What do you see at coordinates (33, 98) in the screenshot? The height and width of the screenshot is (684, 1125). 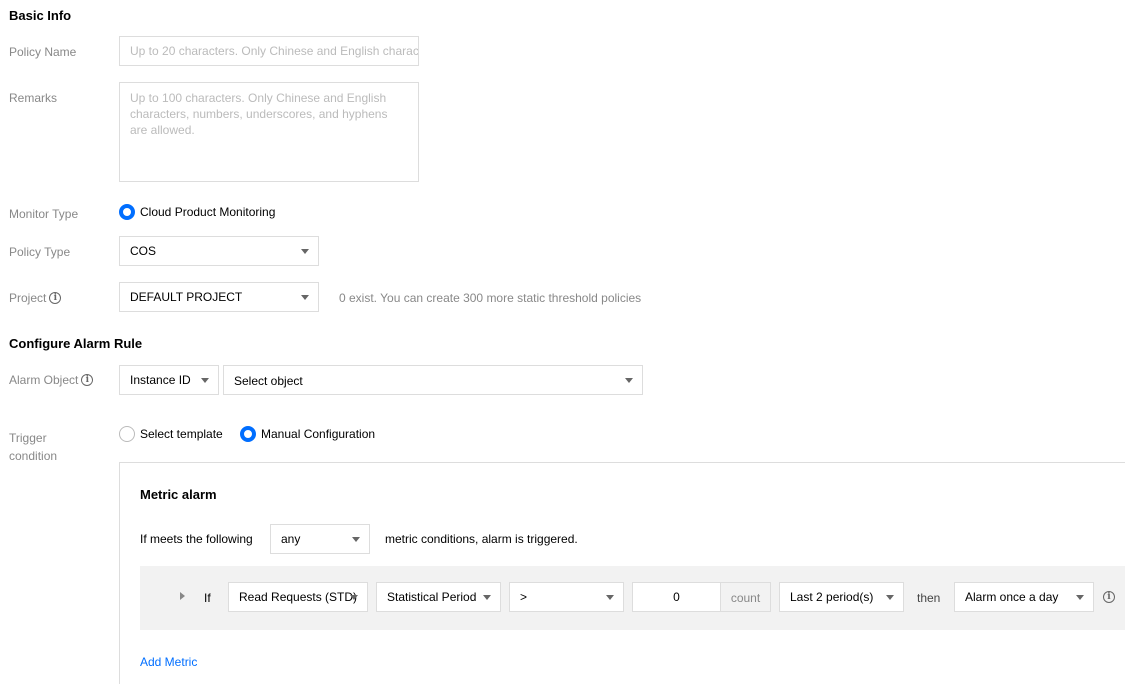 I see `remarks-label: Remarks` at bounding box center [33, 98].